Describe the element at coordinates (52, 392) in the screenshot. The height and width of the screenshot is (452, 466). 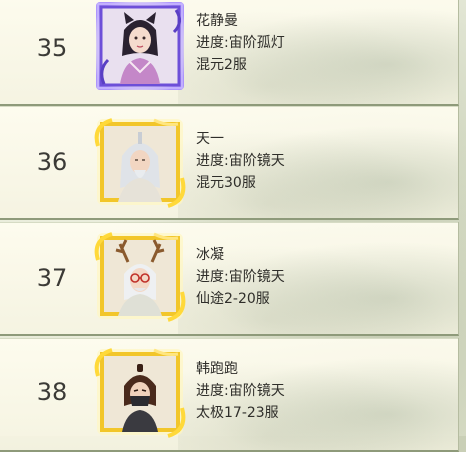
I see `rank-number: 38` at that location.